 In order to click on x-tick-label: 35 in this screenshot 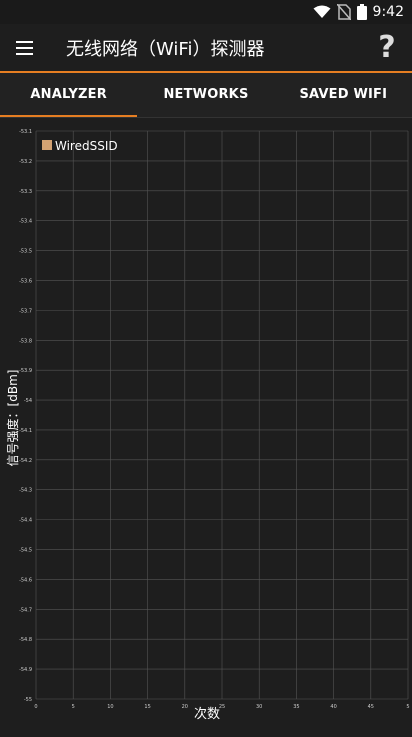, I will do `click(296, 707)`.